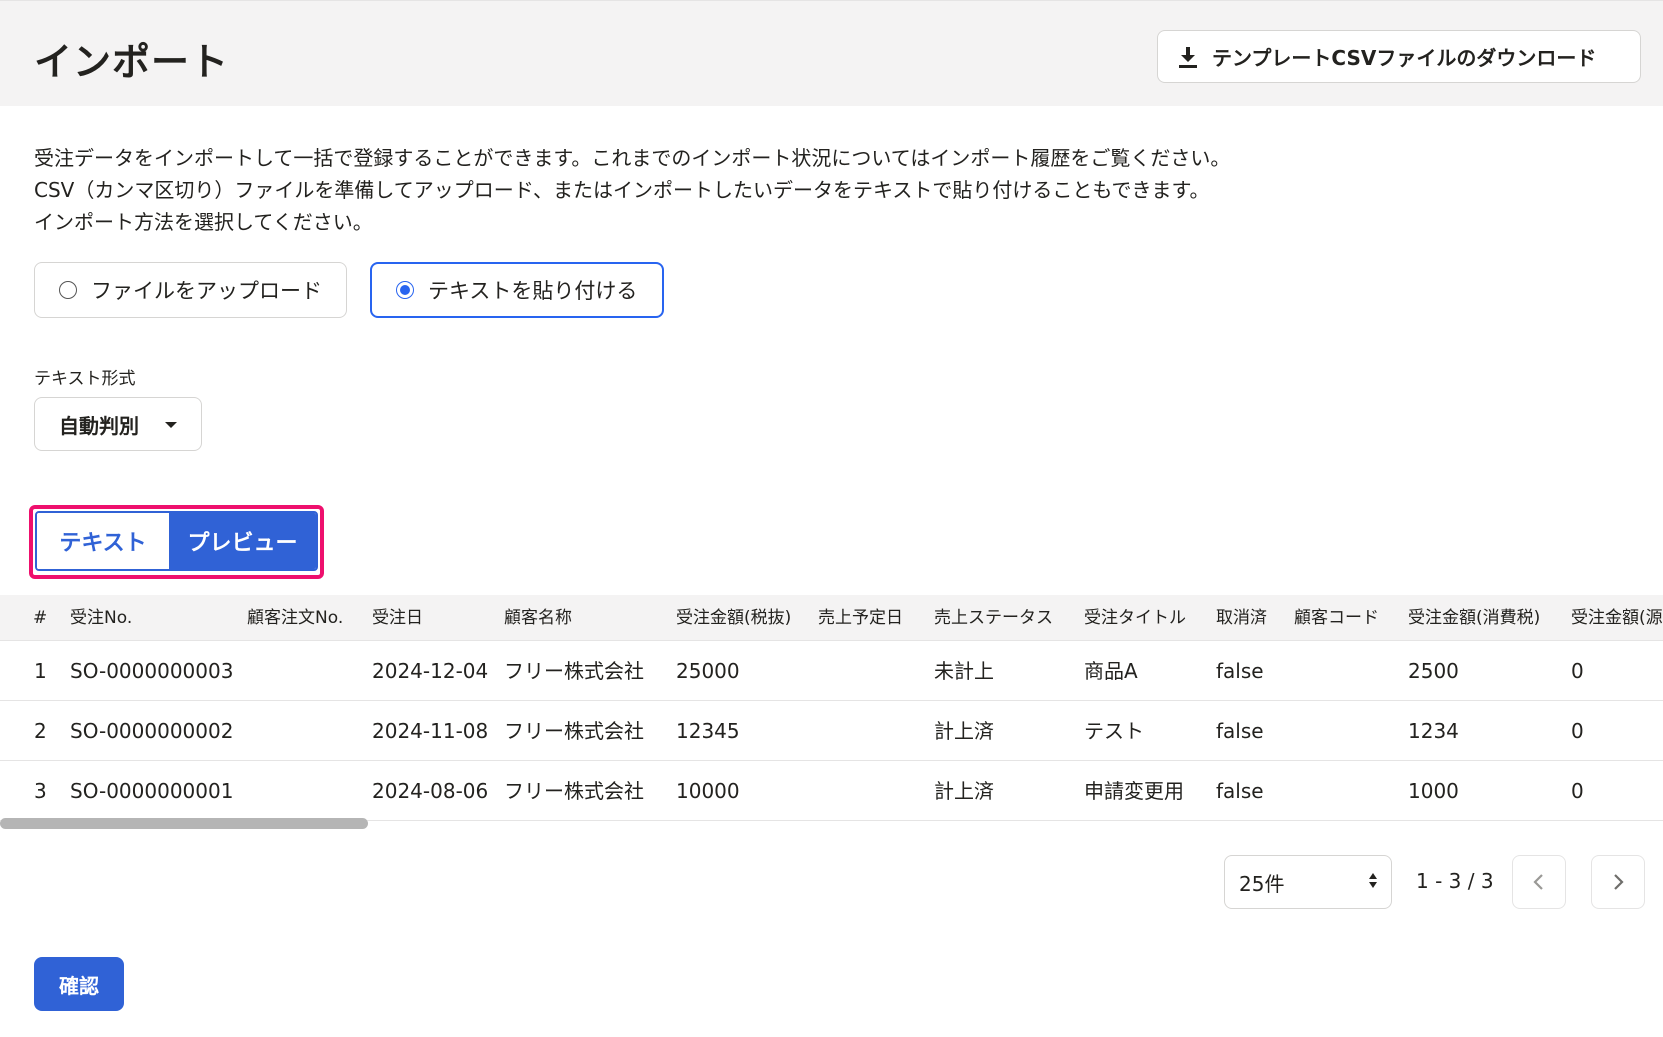  What do you see at coordinates (1404, 58) in the screenshot?
I see `download-template-label: テンプレートCSVファイルのダウンロード` at bounding box center [1404, 58].